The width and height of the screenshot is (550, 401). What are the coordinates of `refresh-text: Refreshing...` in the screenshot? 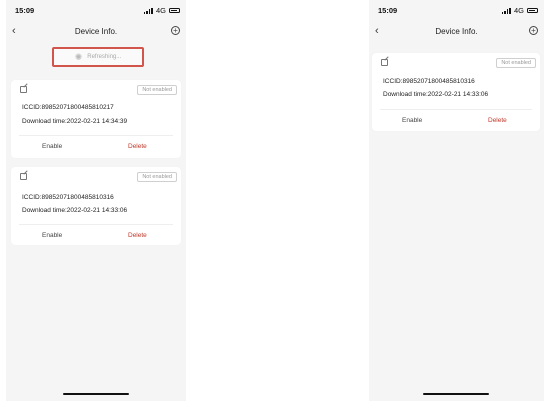 It's located at (104, 57).